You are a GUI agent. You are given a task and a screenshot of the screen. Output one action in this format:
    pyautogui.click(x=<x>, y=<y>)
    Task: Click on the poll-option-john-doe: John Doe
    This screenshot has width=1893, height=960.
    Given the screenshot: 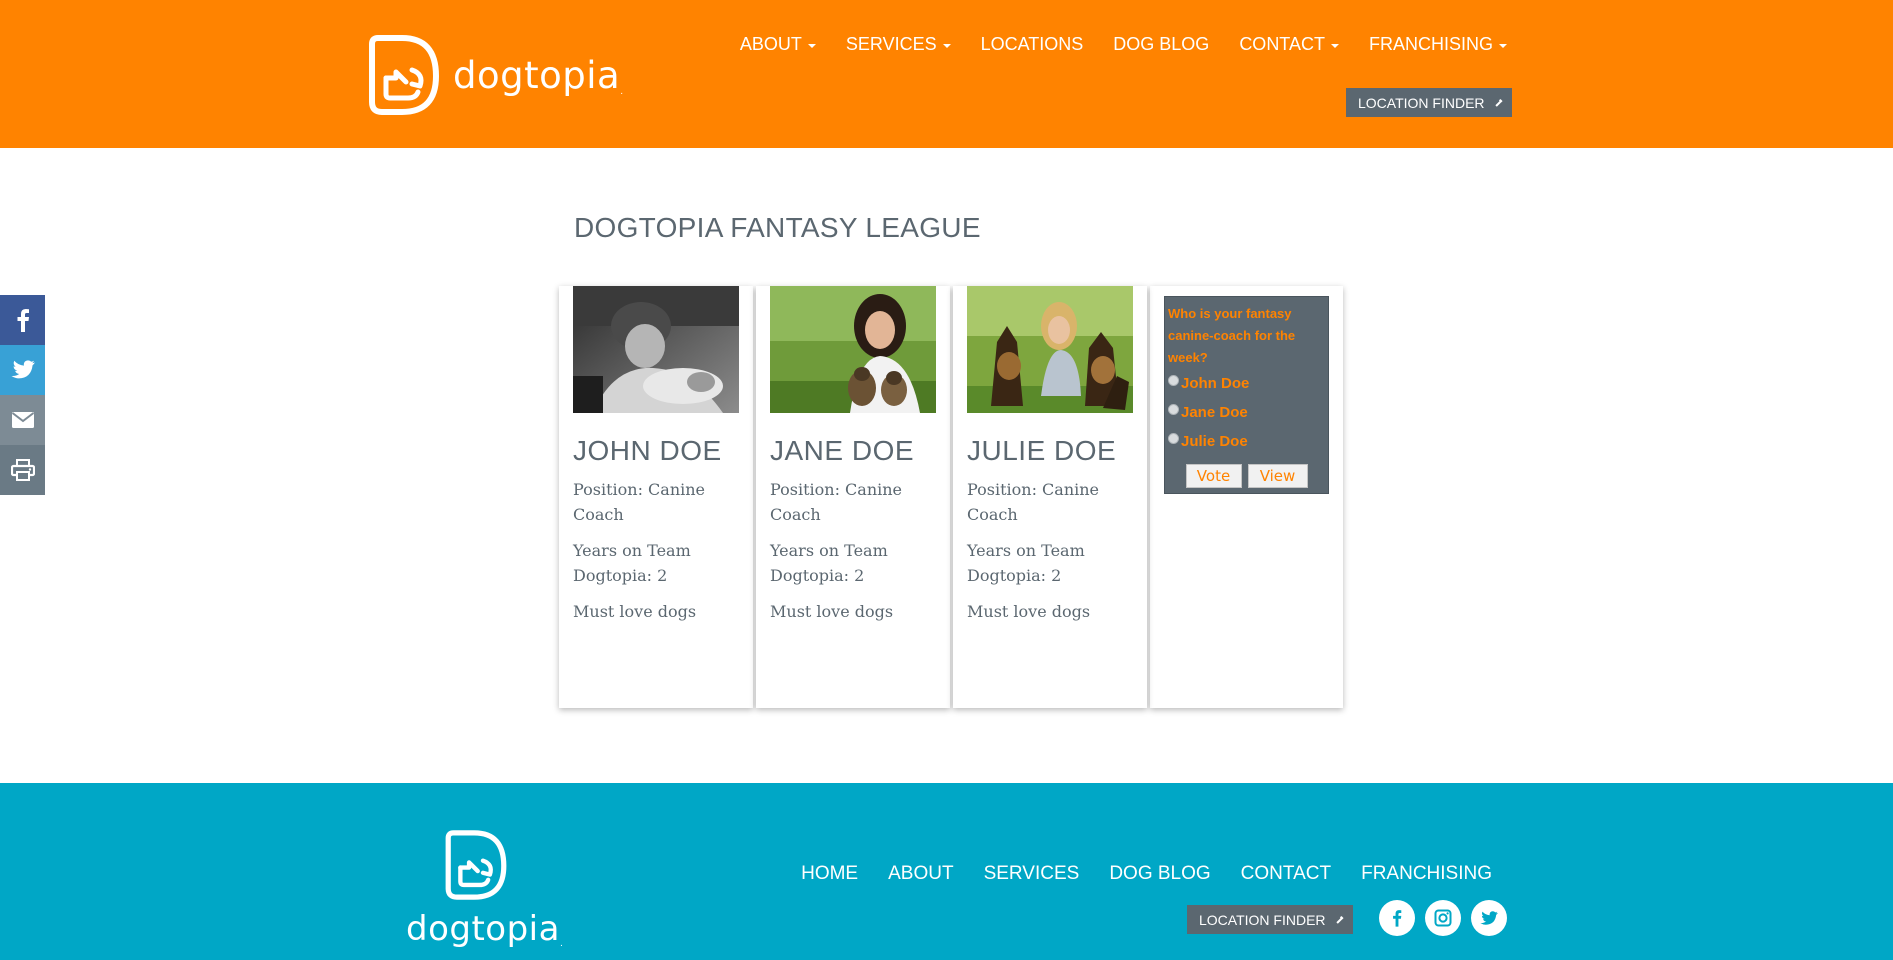 What is the action you would take?
    pyautogui.click(x=1246, y=383)
    